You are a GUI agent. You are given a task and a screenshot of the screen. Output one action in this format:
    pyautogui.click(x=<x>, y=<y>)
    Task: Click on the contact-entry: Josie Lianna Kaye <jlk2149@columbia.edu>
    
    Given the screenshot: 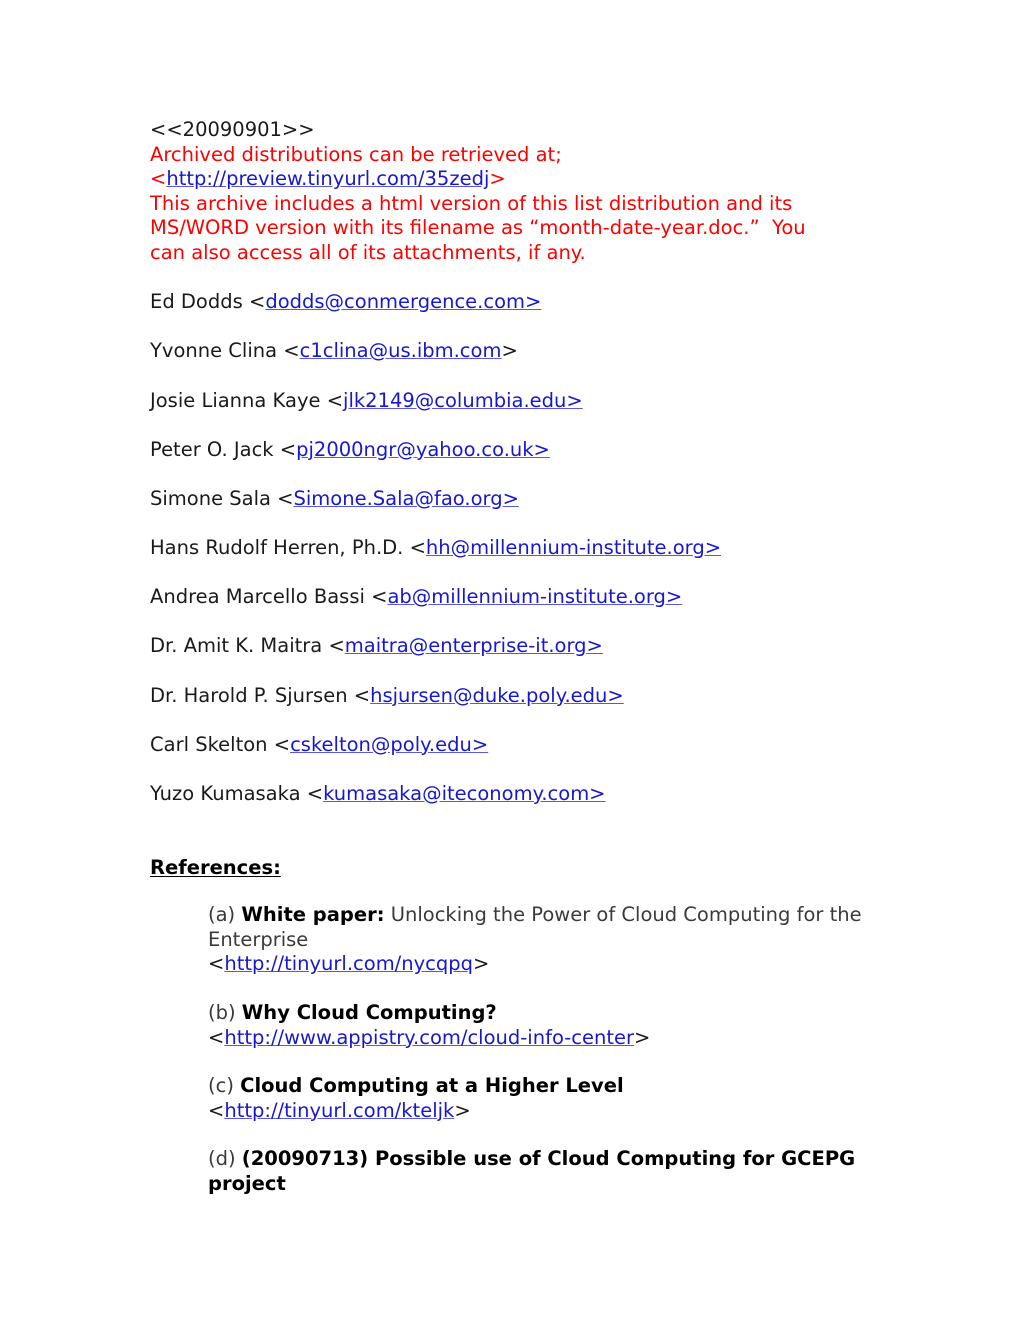 What is the action you would take?
    pyautogui.click(x=520, y=401)
    